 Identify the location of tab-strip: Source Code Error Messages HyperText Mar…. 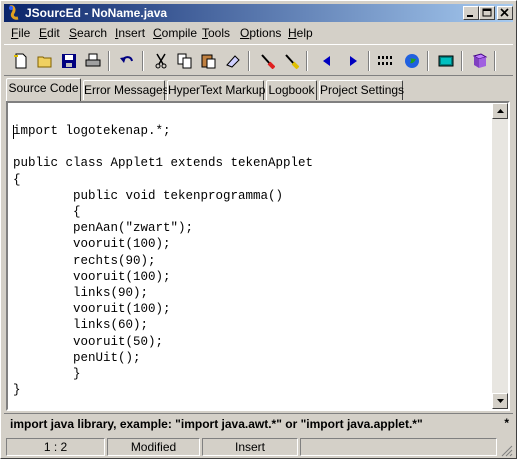
(258, 89).